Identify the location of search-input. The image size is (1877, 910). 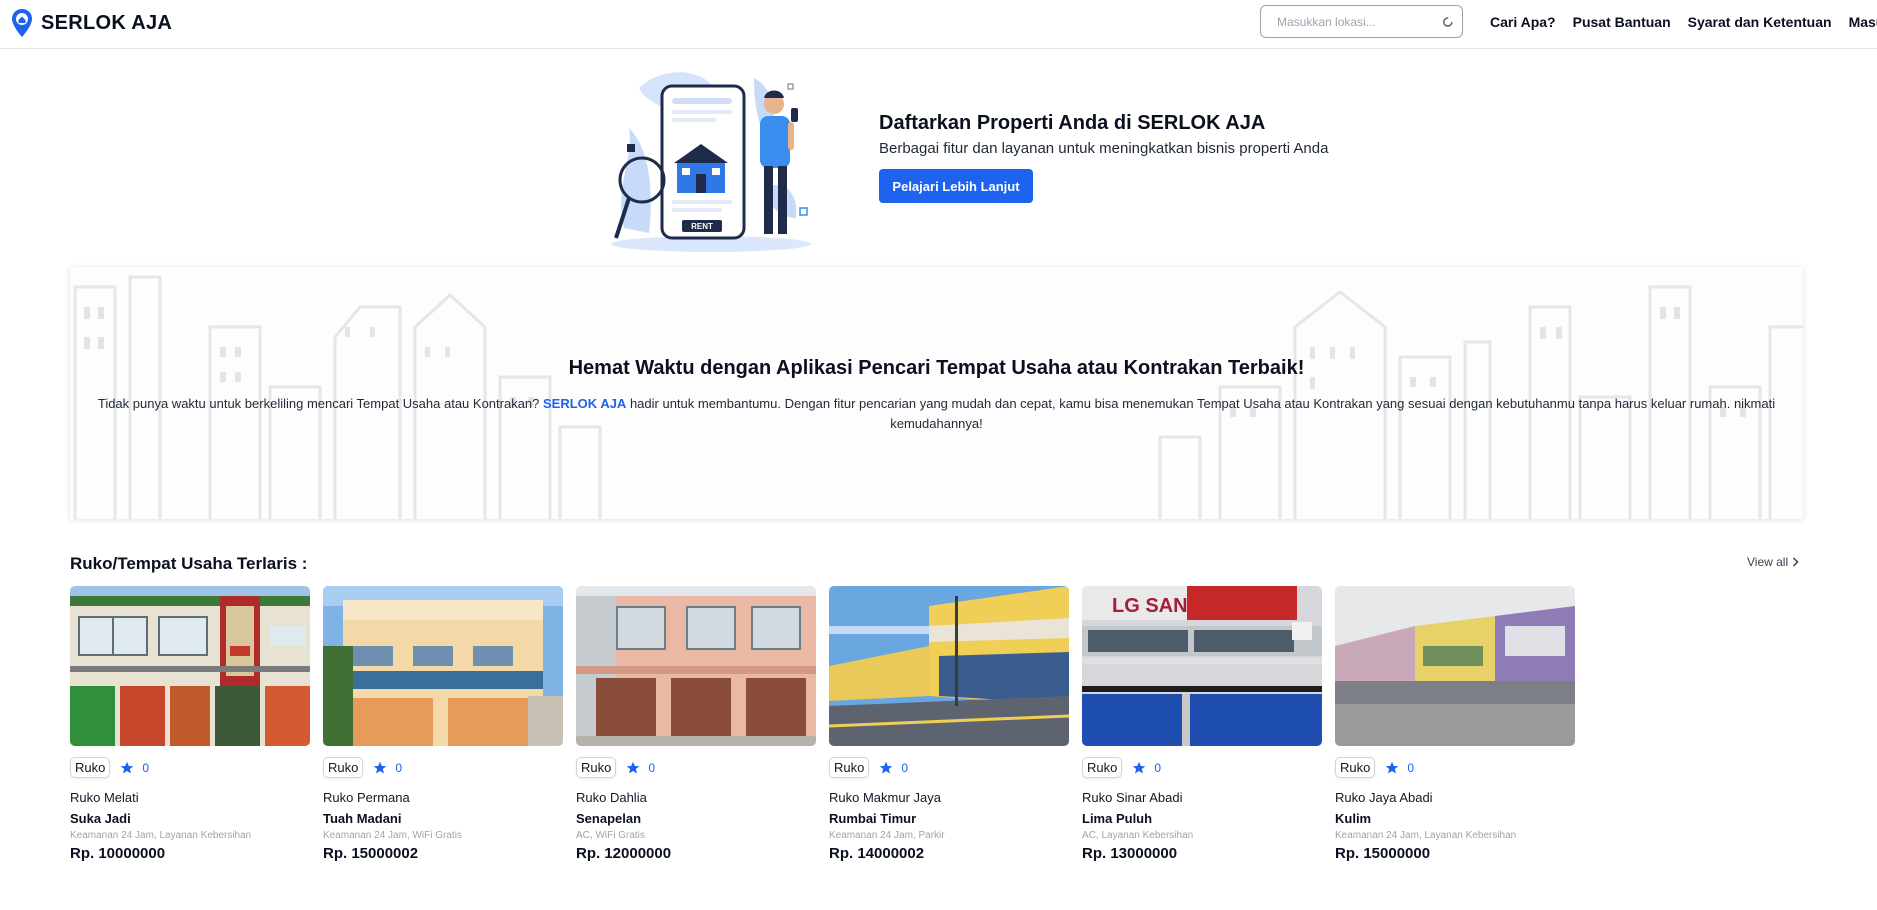
(1360, 21).